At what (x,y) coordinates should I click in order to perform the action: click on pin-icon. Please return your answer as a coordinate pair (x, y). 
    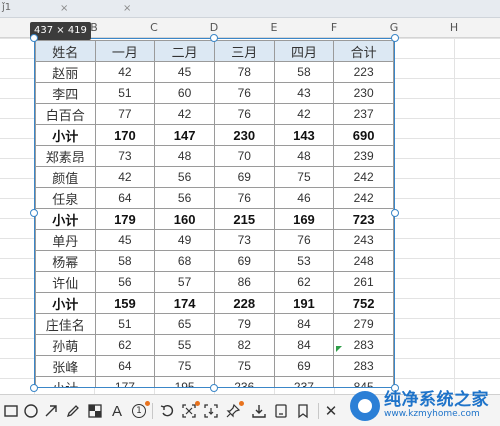
    Looking at the image, I should click on (233, 410).